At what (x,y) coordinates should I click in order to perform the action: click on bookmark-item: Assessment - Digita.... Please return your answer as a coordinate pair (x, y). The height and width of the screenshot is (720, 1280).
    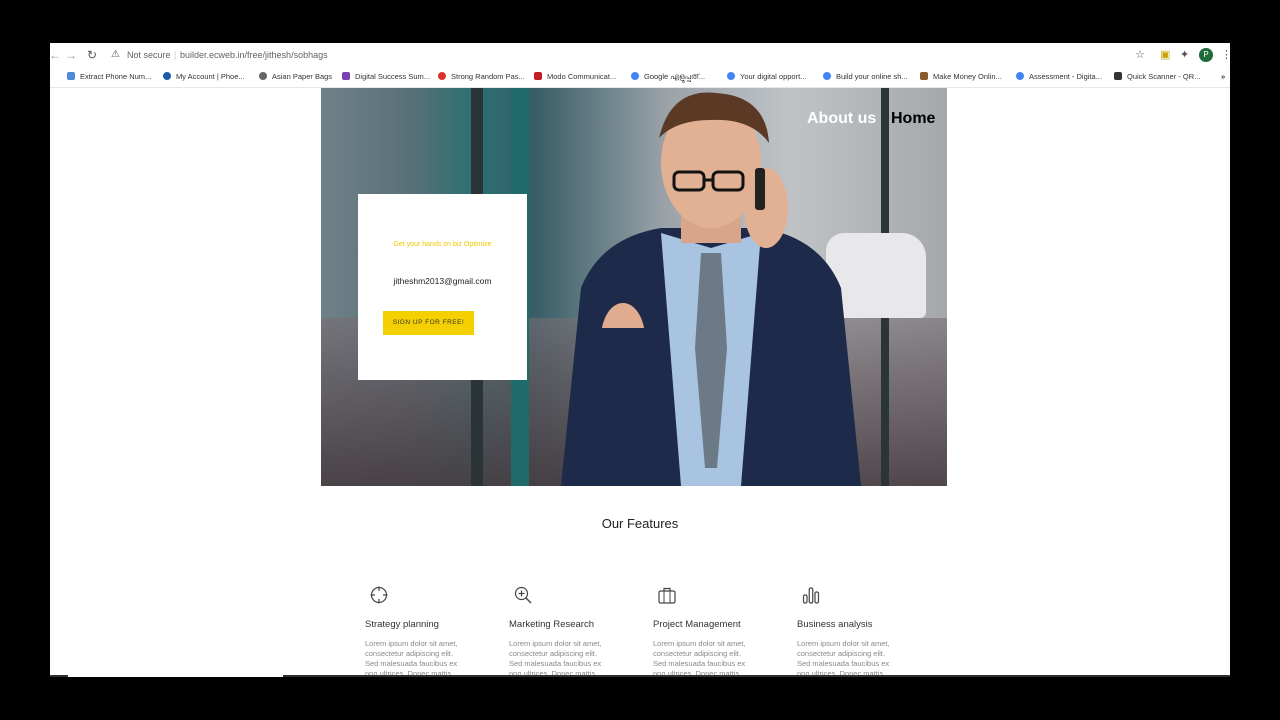
    Looking at the image, I should click on (1059, 76).